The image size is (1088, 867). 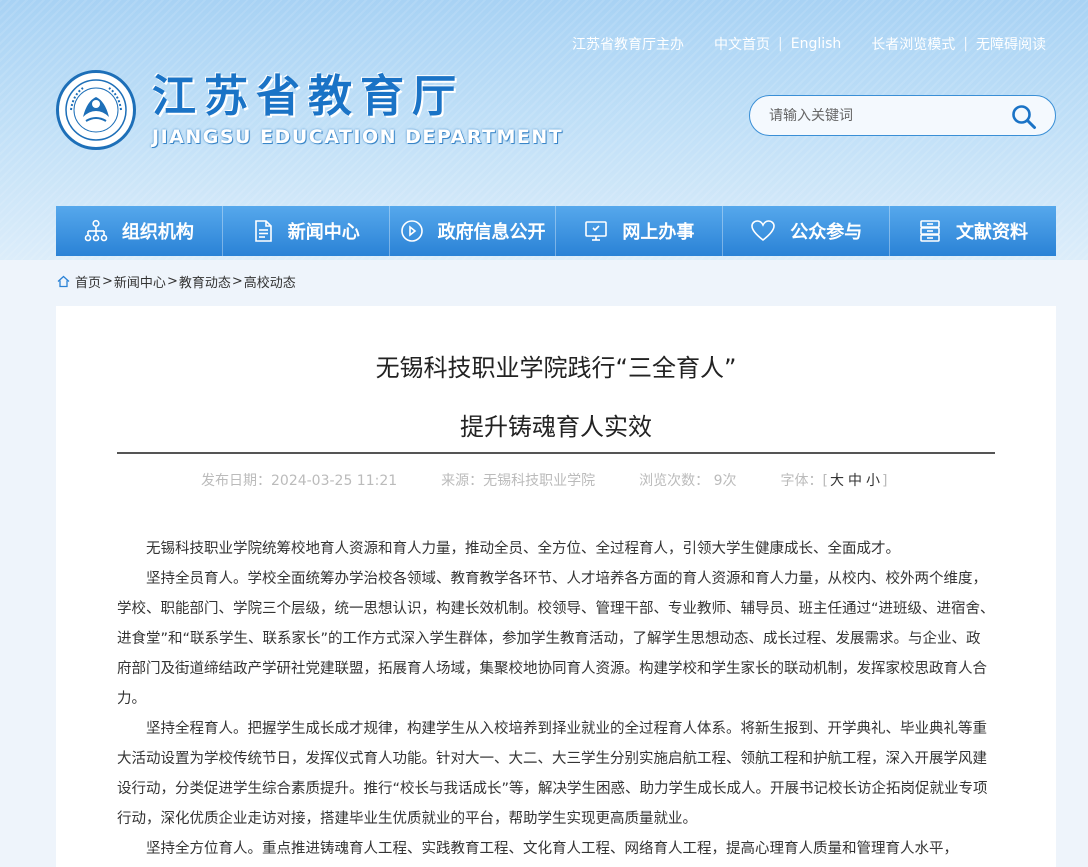 What do you see at coordinates (556, 453) in the screenshot?
I see `title-divider` at bounding box center [556, 453].